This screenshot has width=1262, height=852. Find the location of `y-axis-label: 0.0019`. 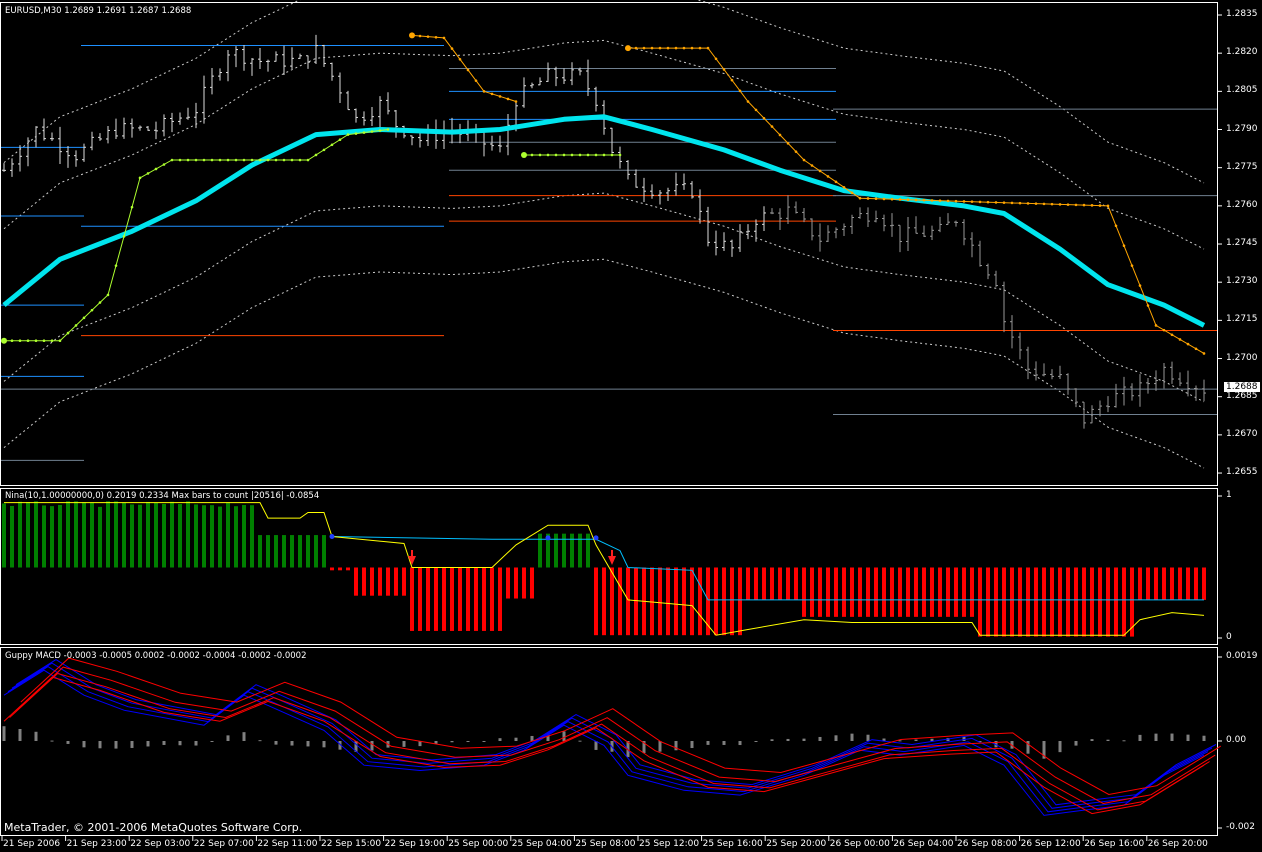

y-axis-label: 0.0019 is located at coordinates (1242, 656).